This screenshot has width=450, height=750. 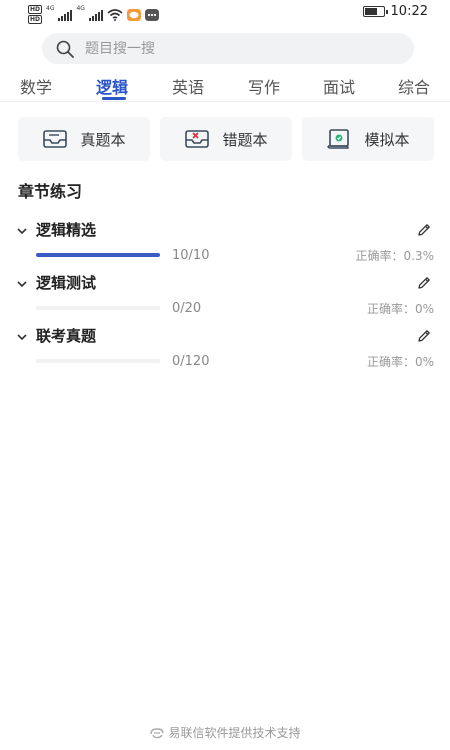 What do you see at coordinates (371, 11) in the screenshot?
I see `battery-level` at bounding box center [371, 11].